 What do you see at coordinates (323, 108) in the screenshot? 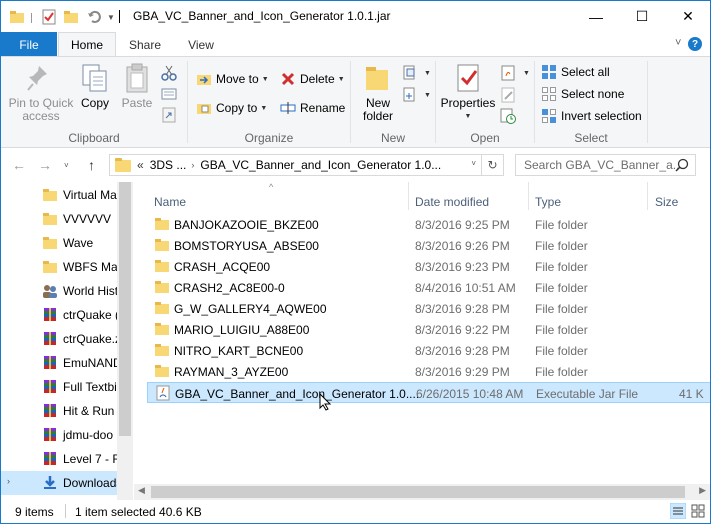
I see `rename-label: Rename` at bounding box center [323, 108].